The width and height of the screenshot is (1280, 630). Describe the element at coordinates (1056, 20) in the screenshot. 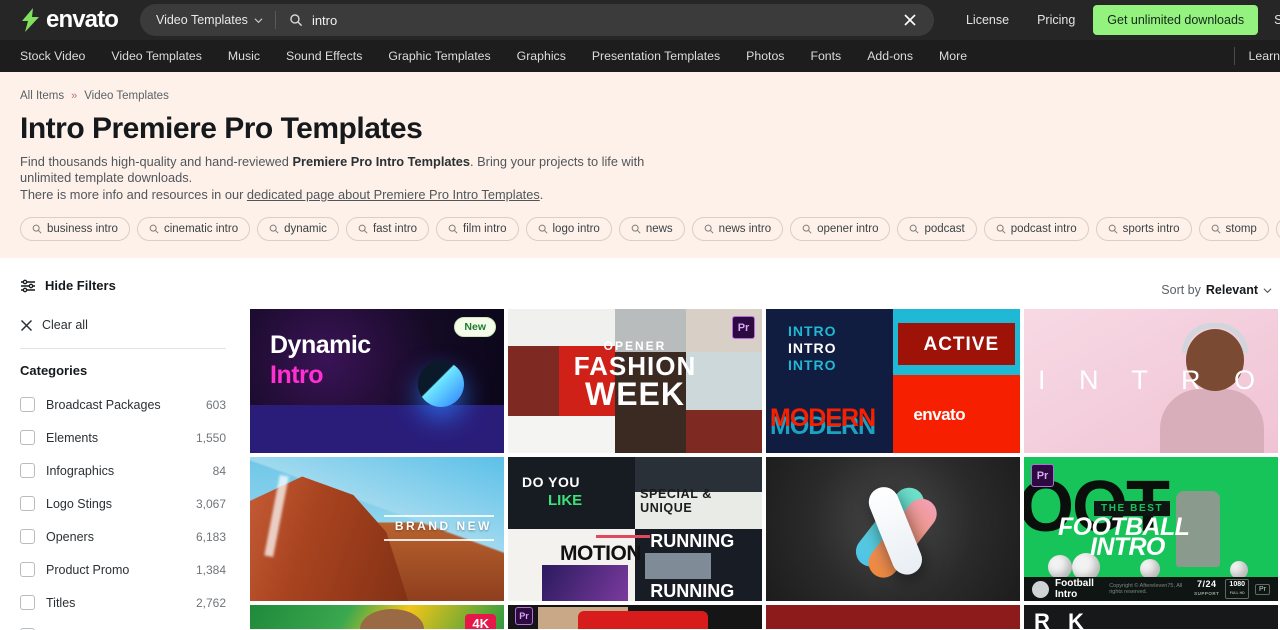

I see `header-link-pricing: Pricing` at that location.